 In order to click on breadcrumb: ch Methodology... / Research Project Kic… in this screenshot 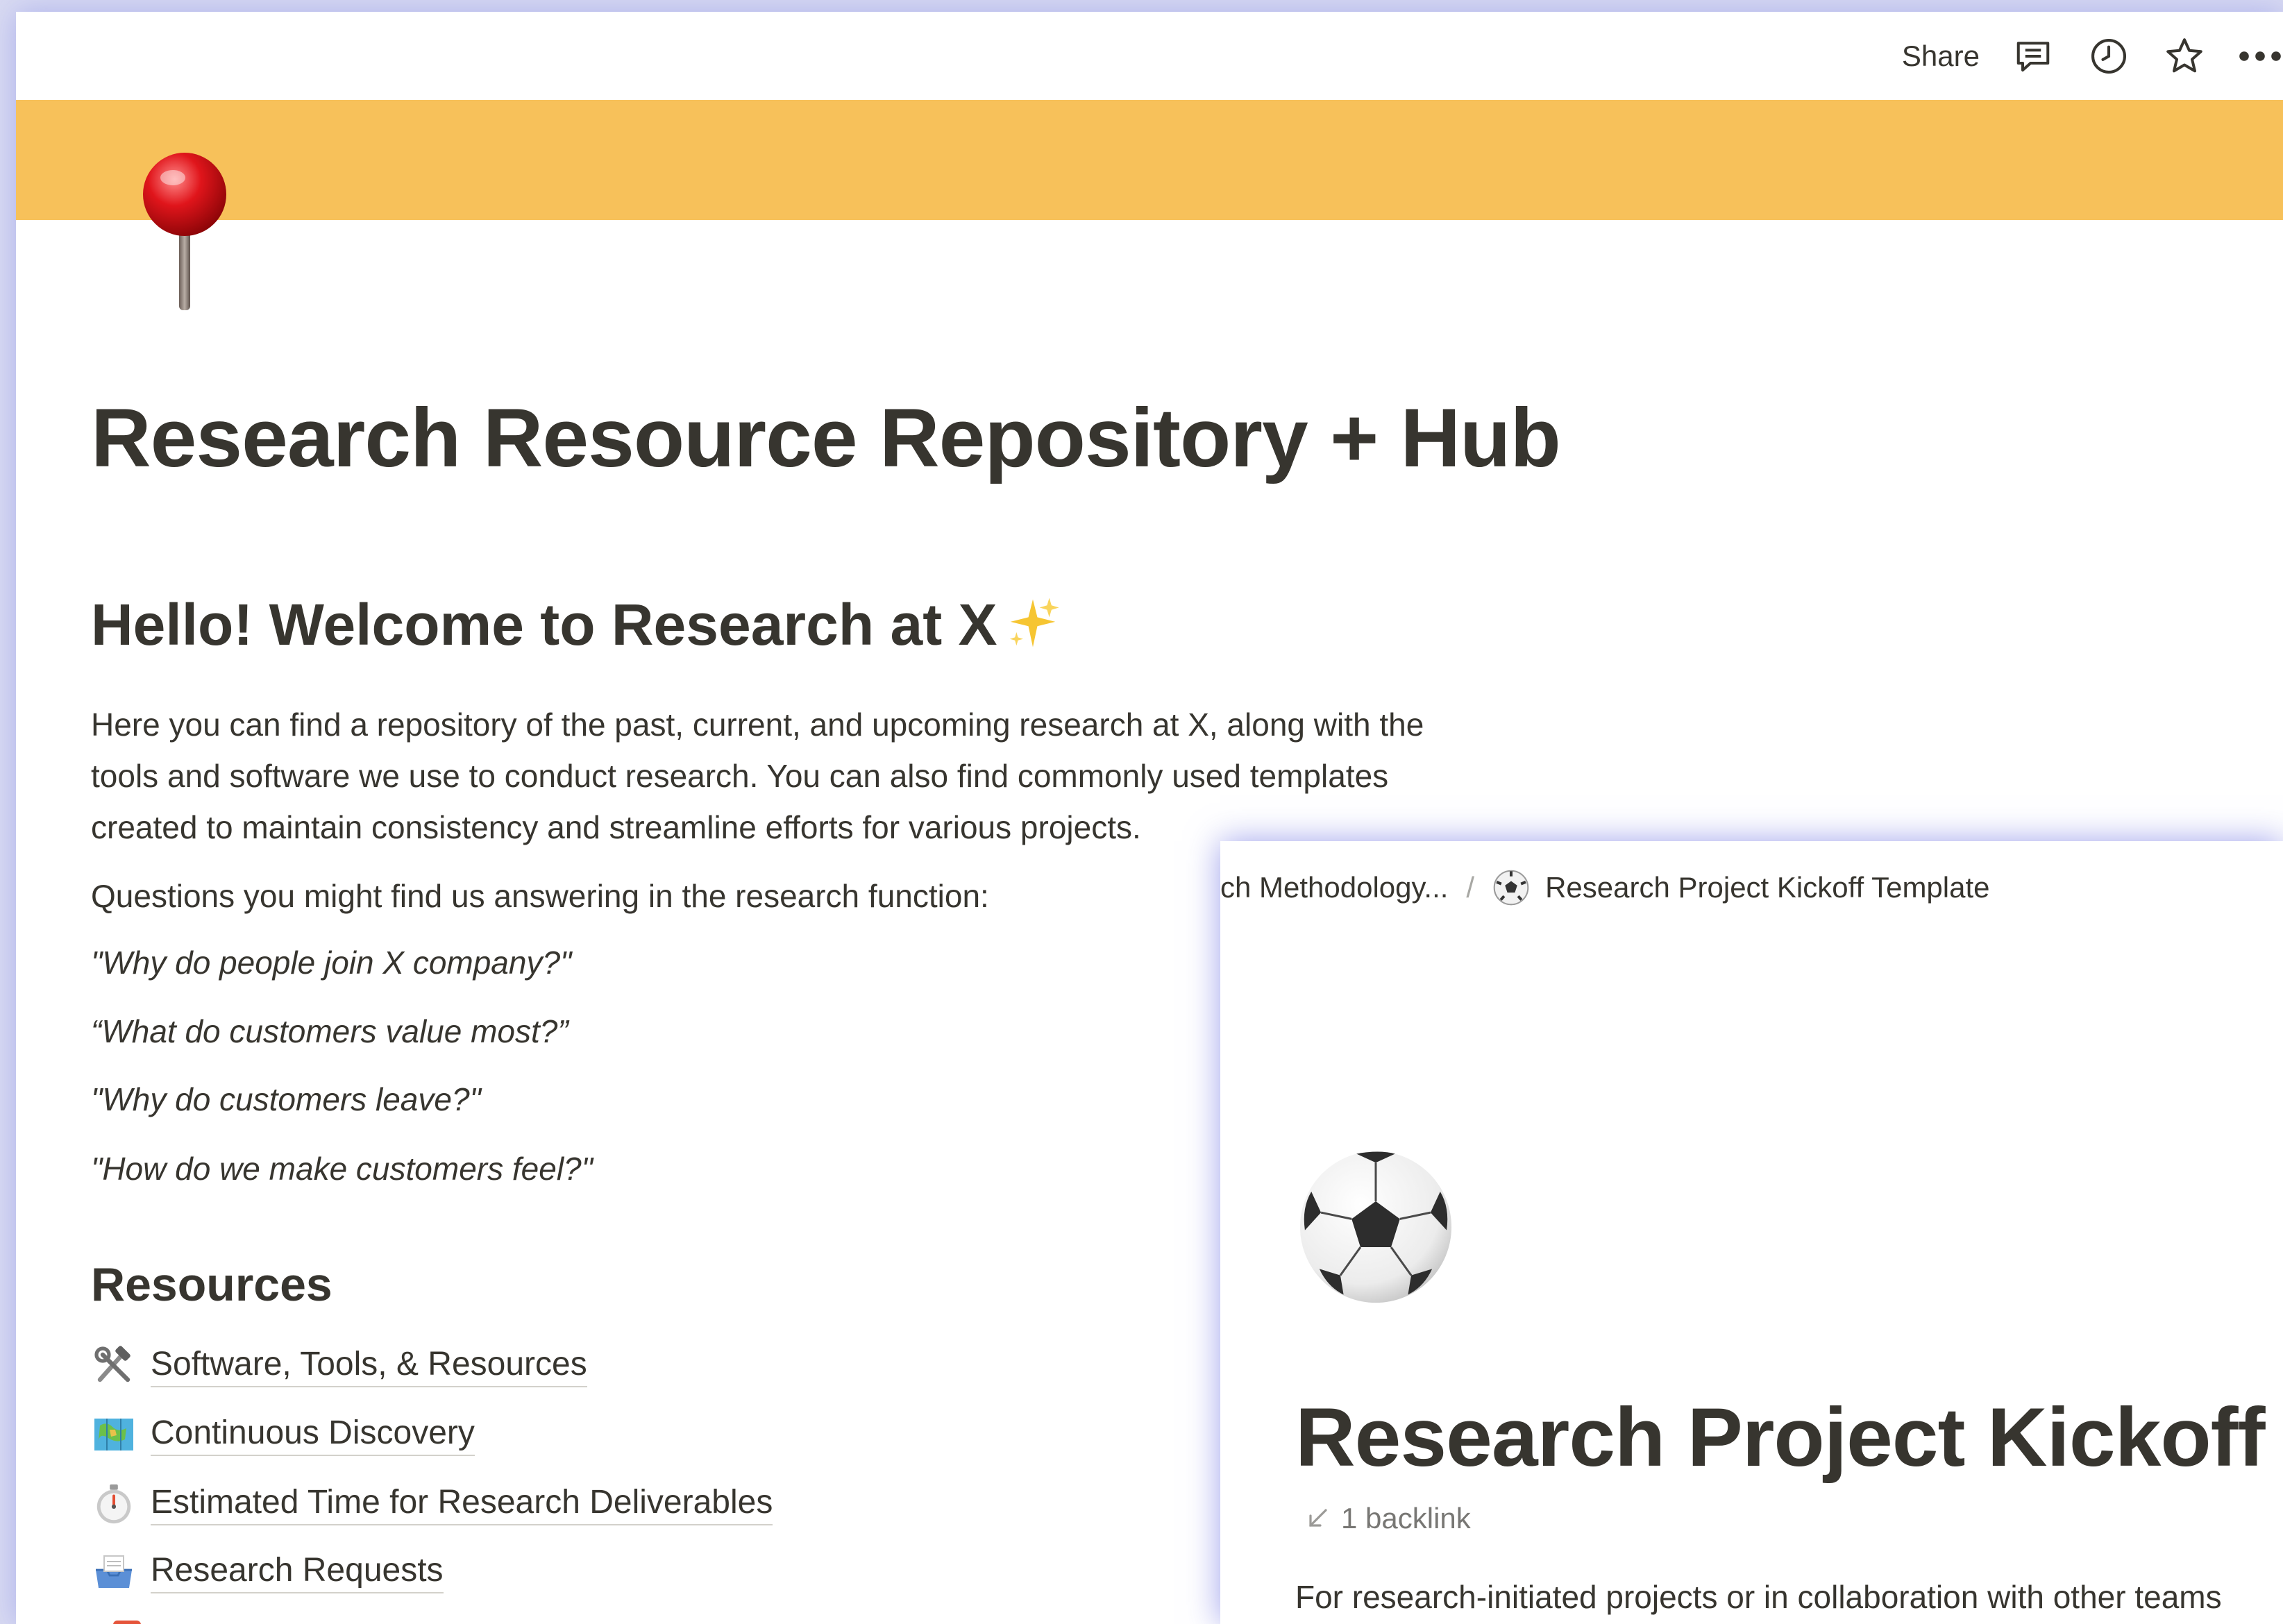, I will do `click(1605, 887)`.